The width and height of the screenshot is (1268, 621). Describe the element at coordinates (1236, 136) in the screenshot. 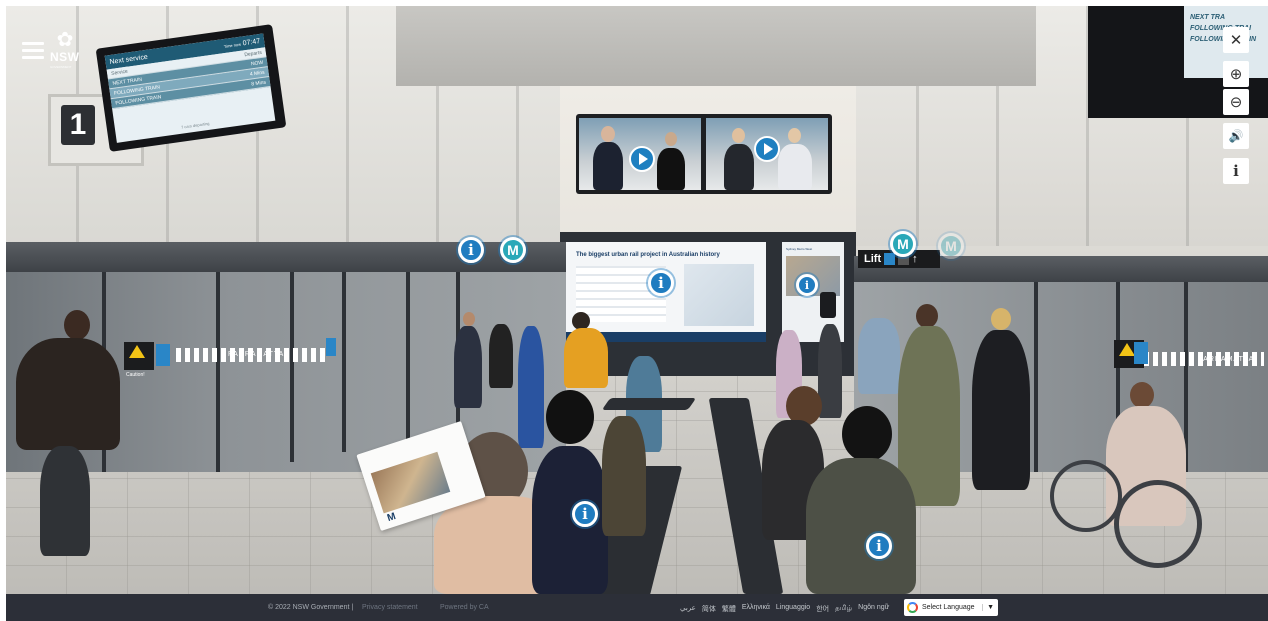

I see `sound-icon: 🔊` at that location.